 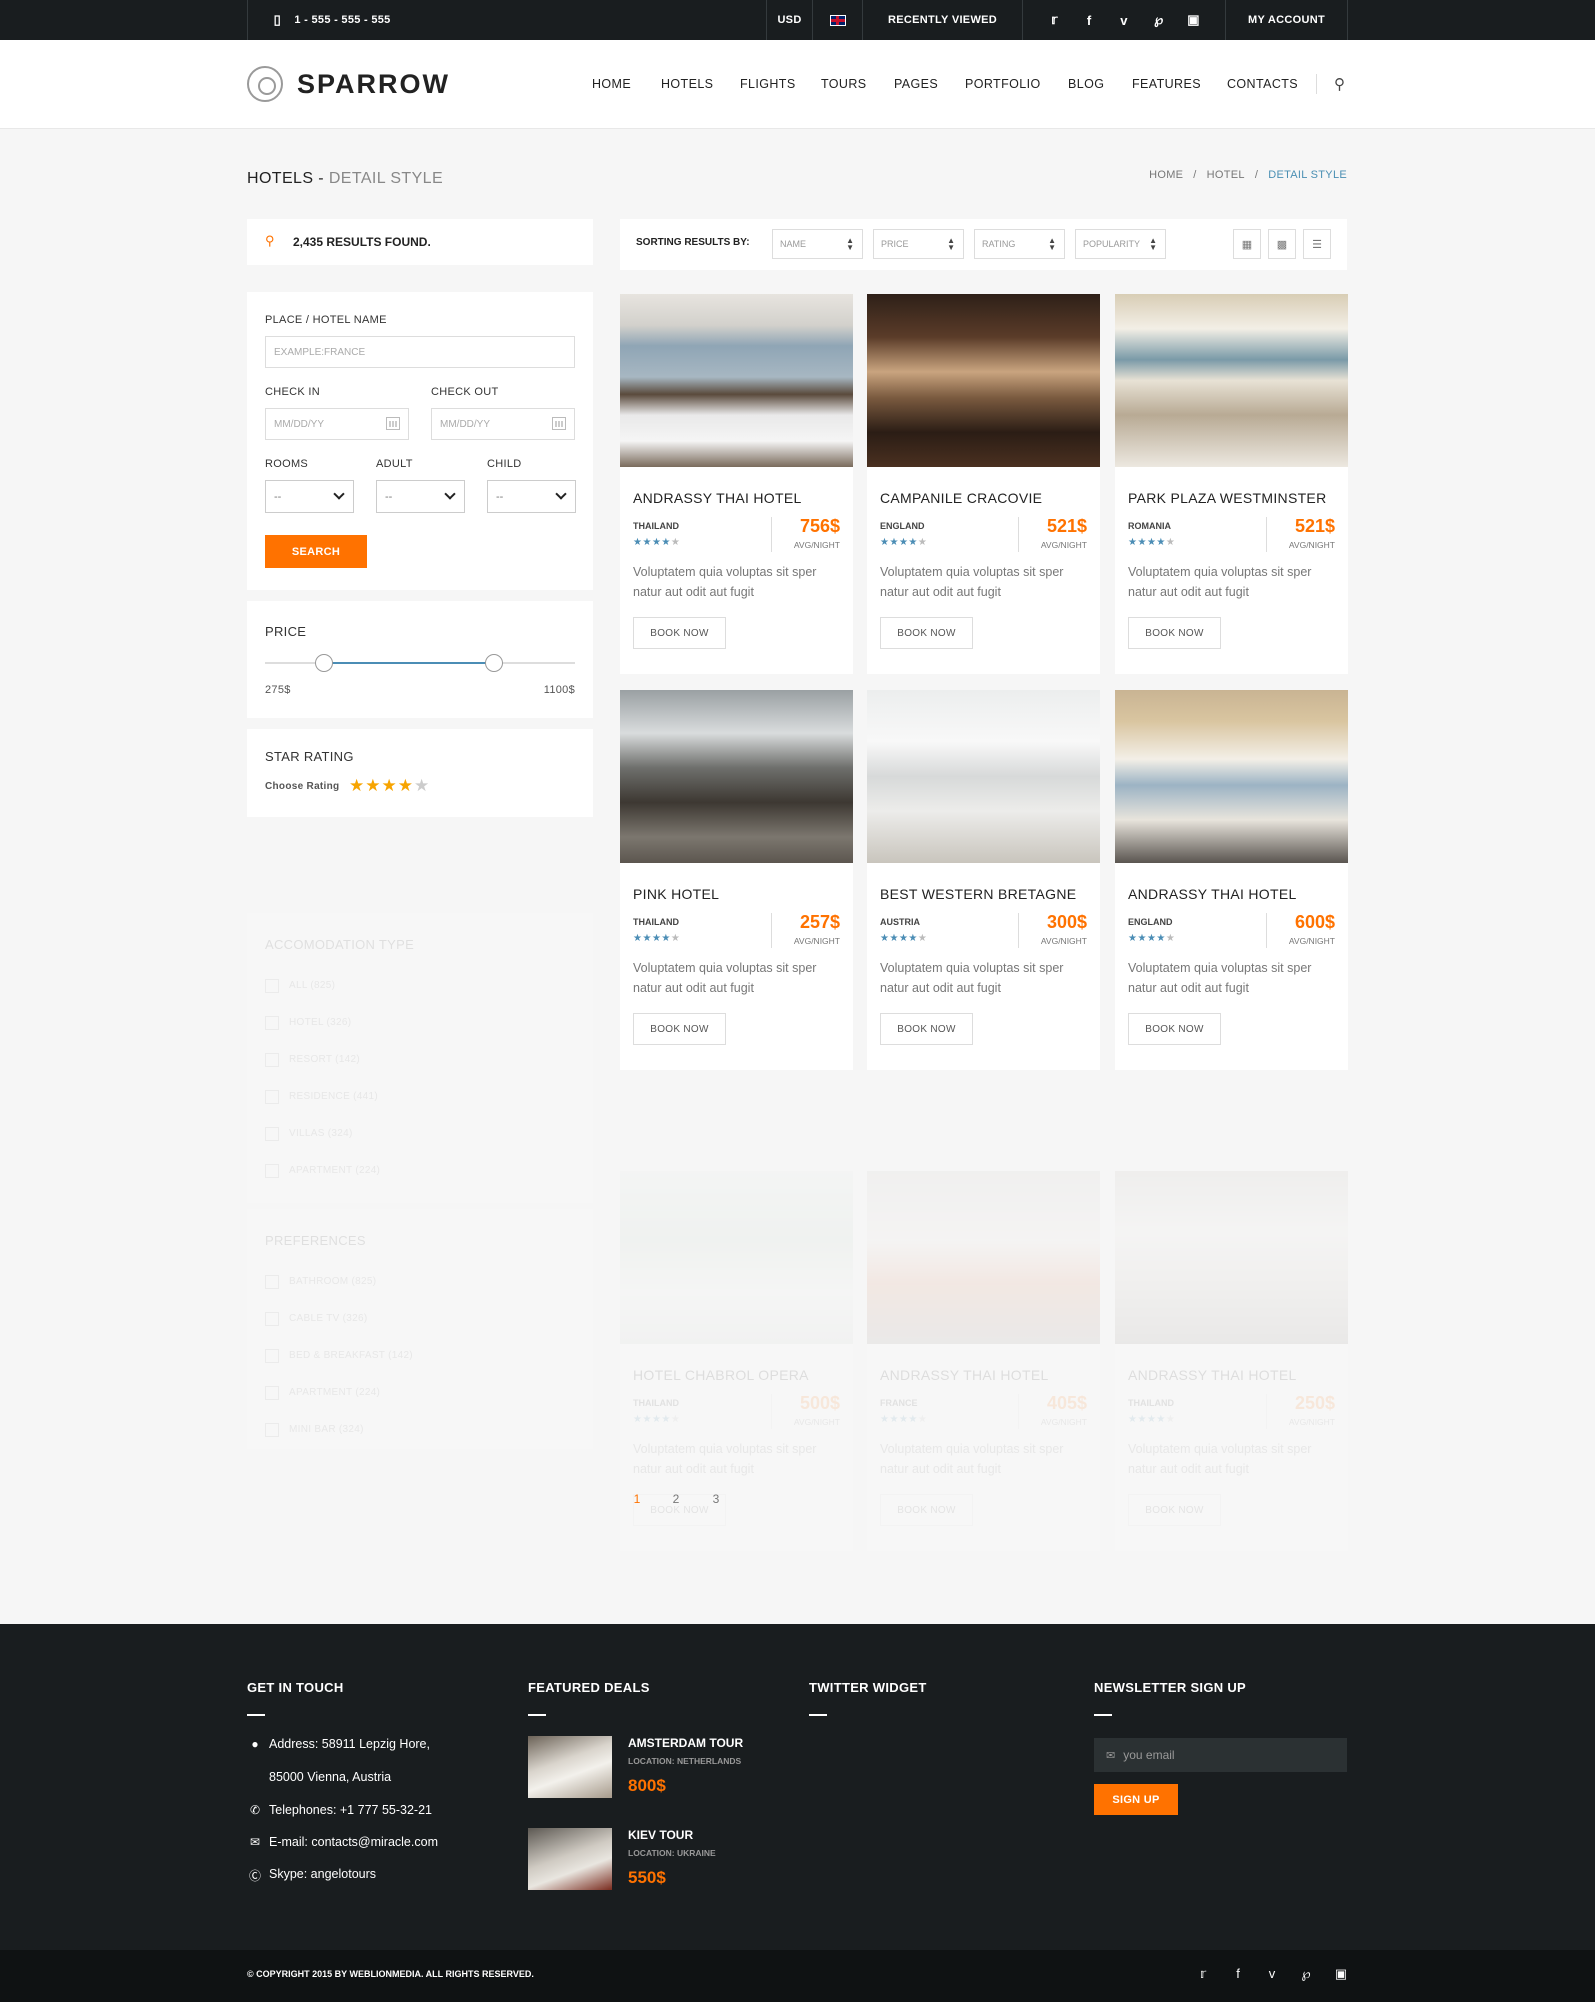 What do you see at coordinates (1003, 84) in the screenshot?
I see `nav-portfolio: PORTFOLIO` at bounding box center [1003, 84].